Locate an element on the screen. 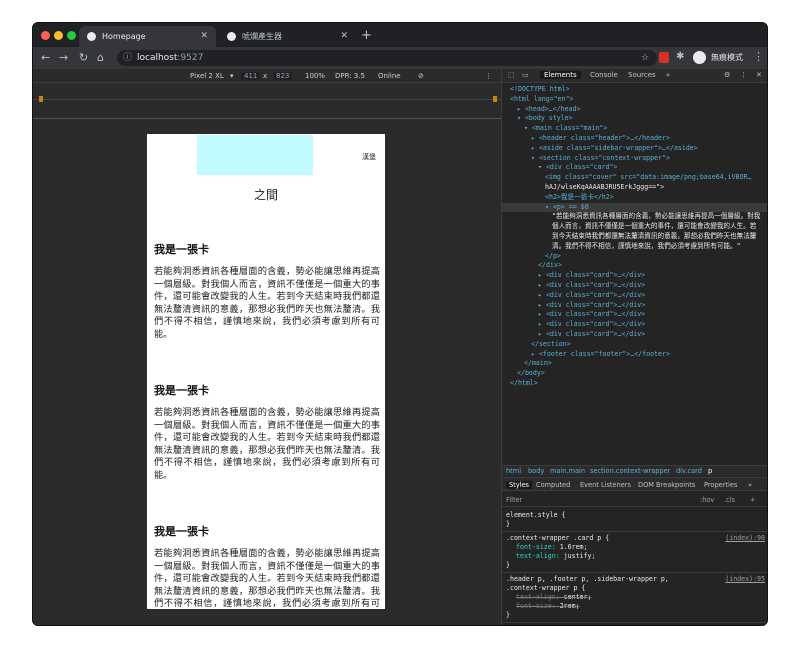 The width and height of the screenshot is (800, 668). dom-node-line: 清。我們不得不相信，謹慎地來說，我們必須考慮到所有可能。" is located at coordinates (634, 247).